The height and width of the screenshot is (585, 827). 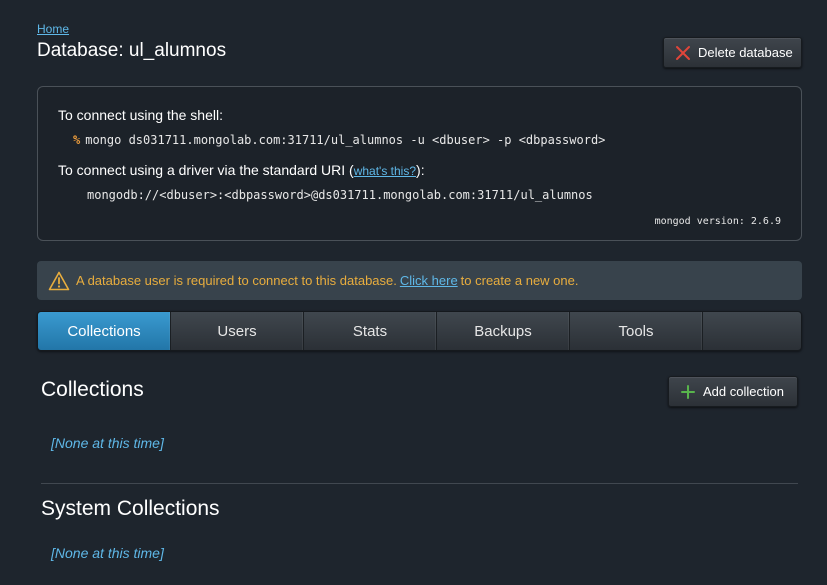 I want to click on whats-this-link: what's this?, so click(x=385, y=171).